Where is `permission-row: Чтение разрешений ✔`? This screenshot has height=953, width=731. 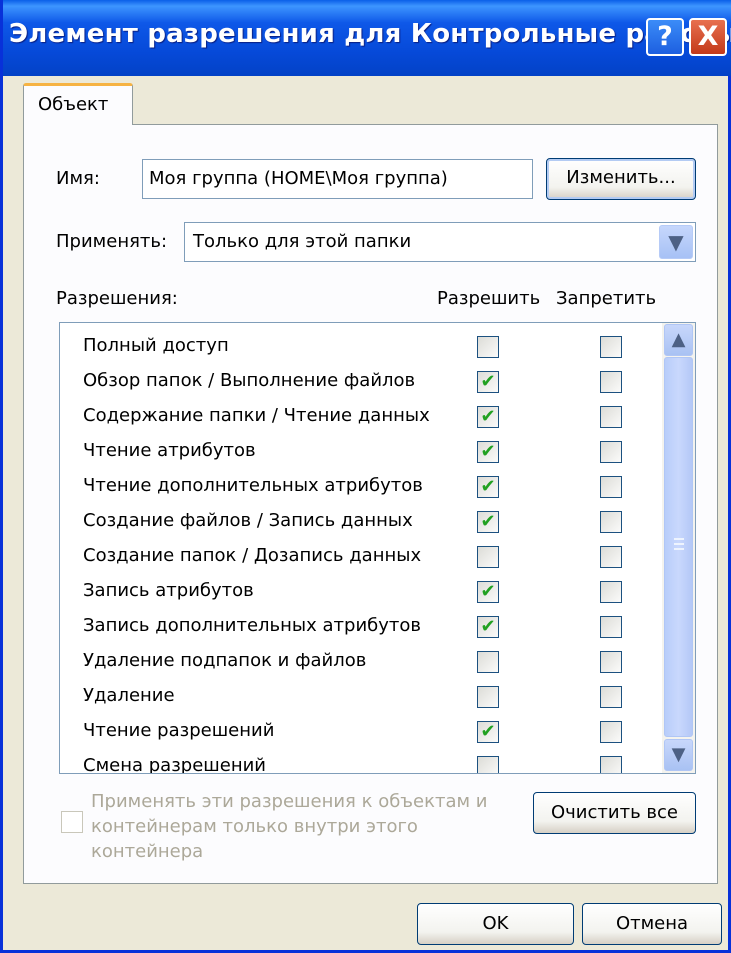 permission-row: Чтение разрешений ✔ is located at coordinates (360, 731).